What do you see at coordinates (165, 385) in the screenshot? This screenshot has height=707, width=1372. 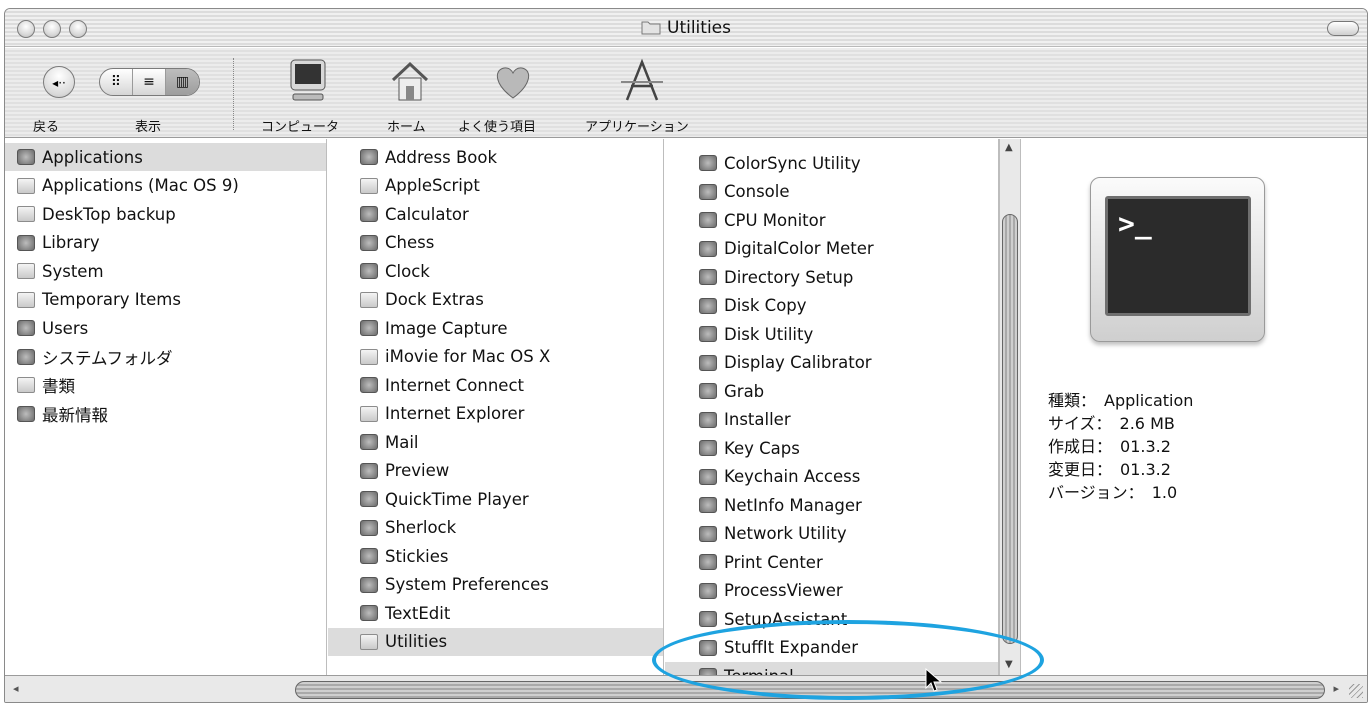 I see `list-item: 書類` at bounding box center [165, 385].